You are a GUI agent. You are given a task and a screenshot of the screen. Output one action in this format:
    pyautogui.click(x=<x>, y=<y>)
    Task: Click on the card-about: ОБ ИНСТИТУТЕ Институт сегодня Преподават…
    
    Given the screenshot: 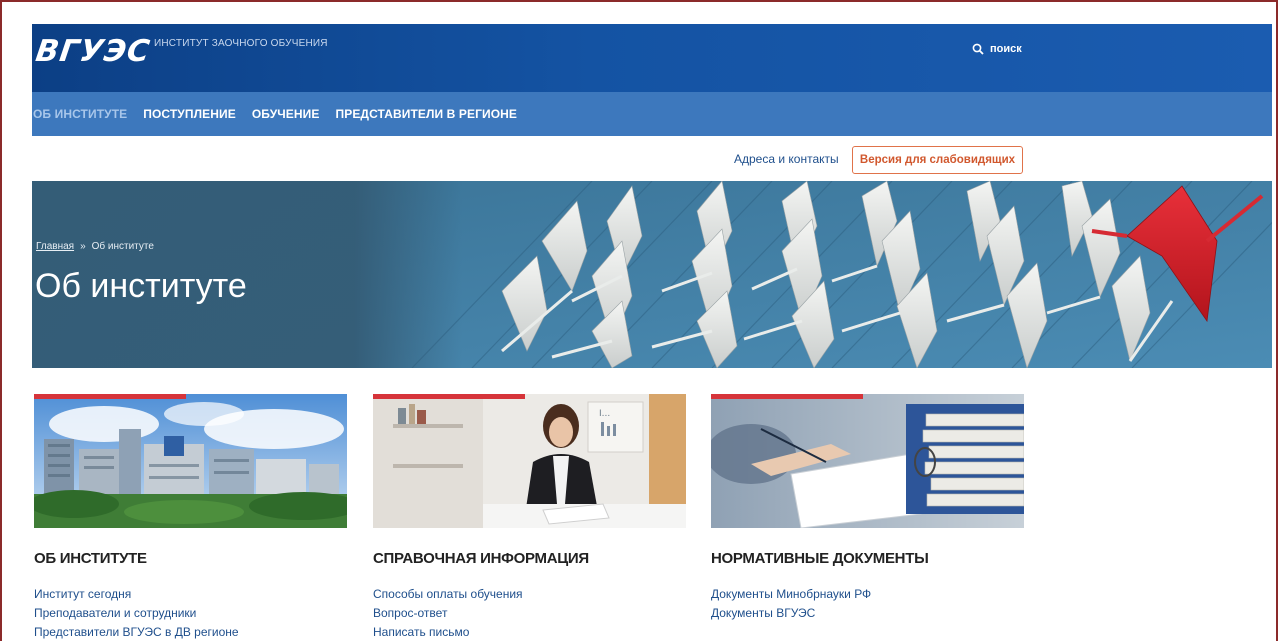 What is the action you would take?
    pyautogui.click(x=190, y=517)
    